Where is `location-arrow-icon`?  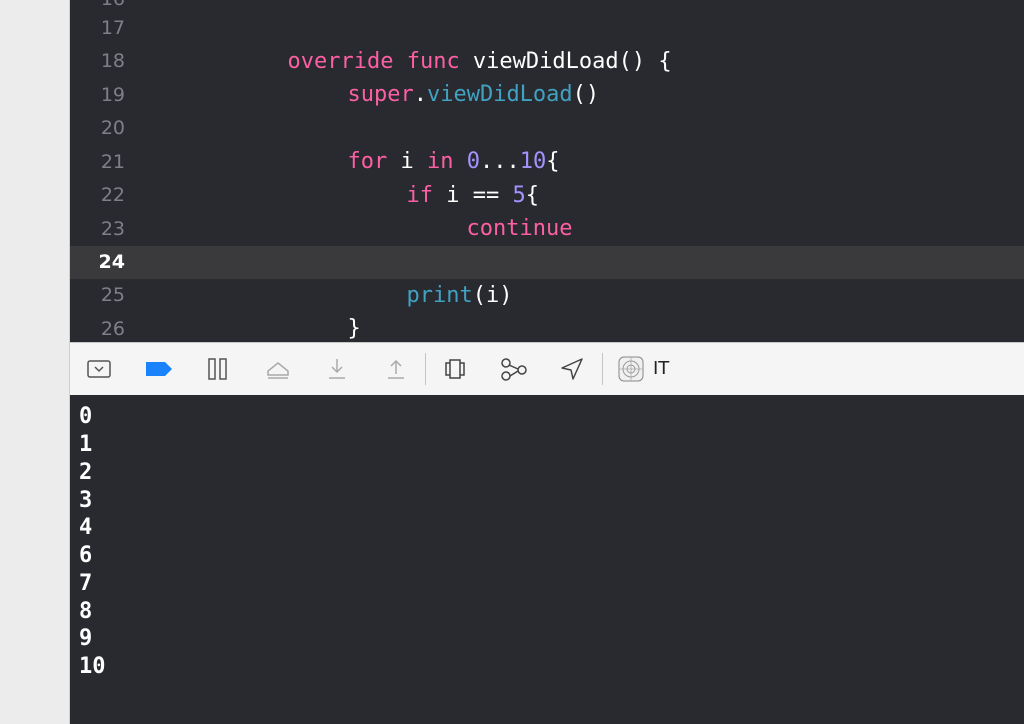 location-arrow-icon is located at coordinates (572, 369).